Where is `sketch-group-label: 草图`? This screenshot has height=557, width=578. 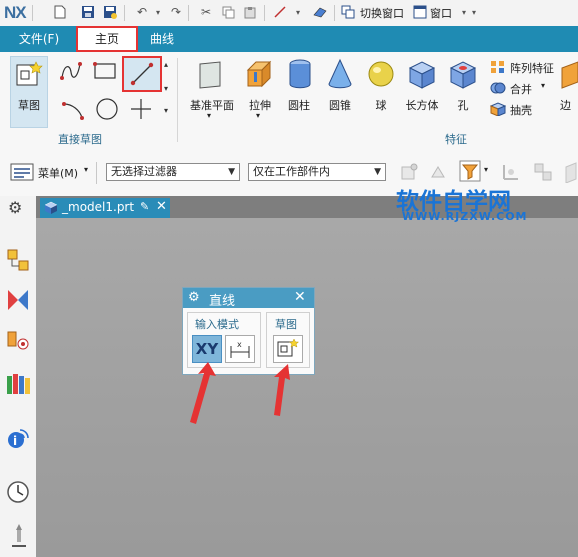
sketch-group-label: 草图 is located at coordinates (286, 324).